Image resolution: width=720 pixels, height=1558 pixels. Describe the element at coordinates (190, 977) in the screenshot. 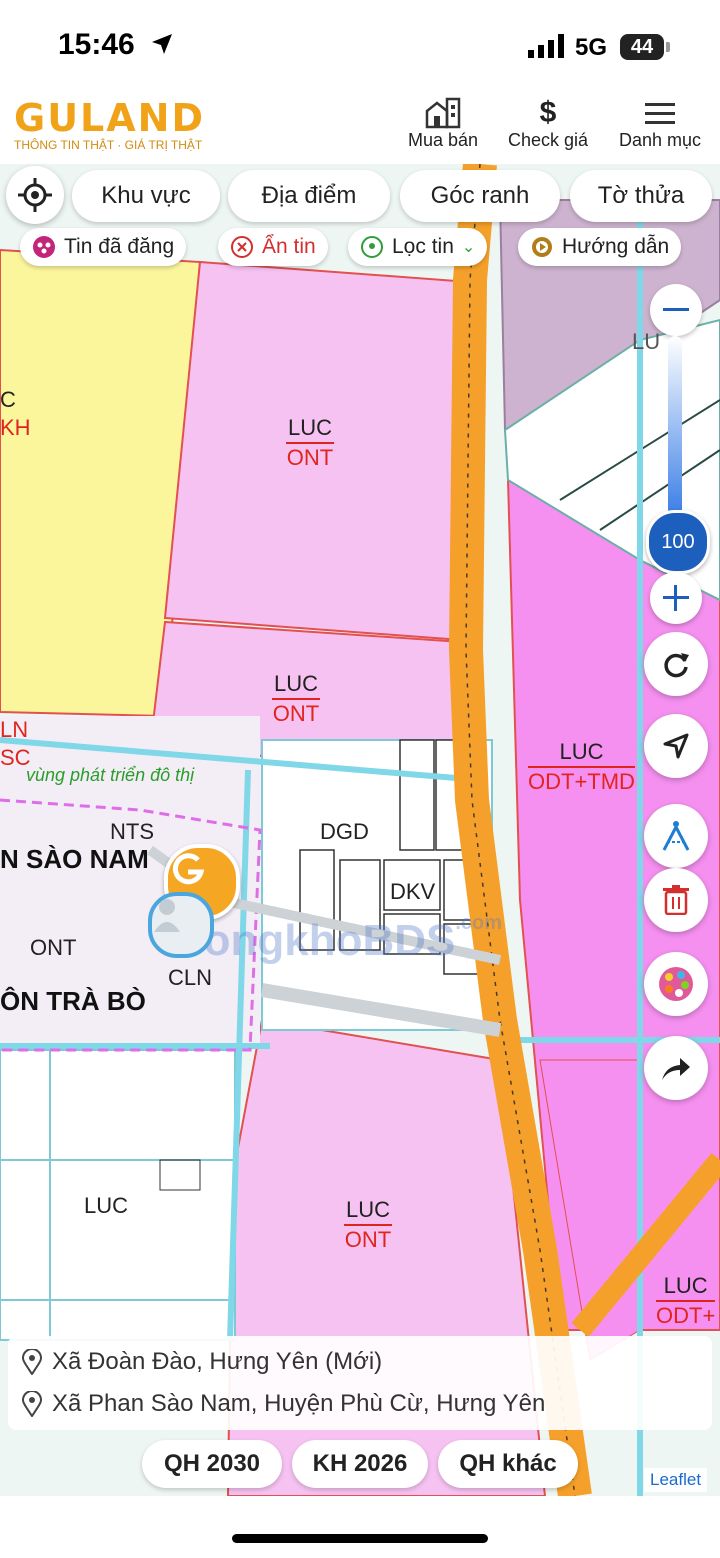

I see `parcel-label-cln: CLN` at that location.